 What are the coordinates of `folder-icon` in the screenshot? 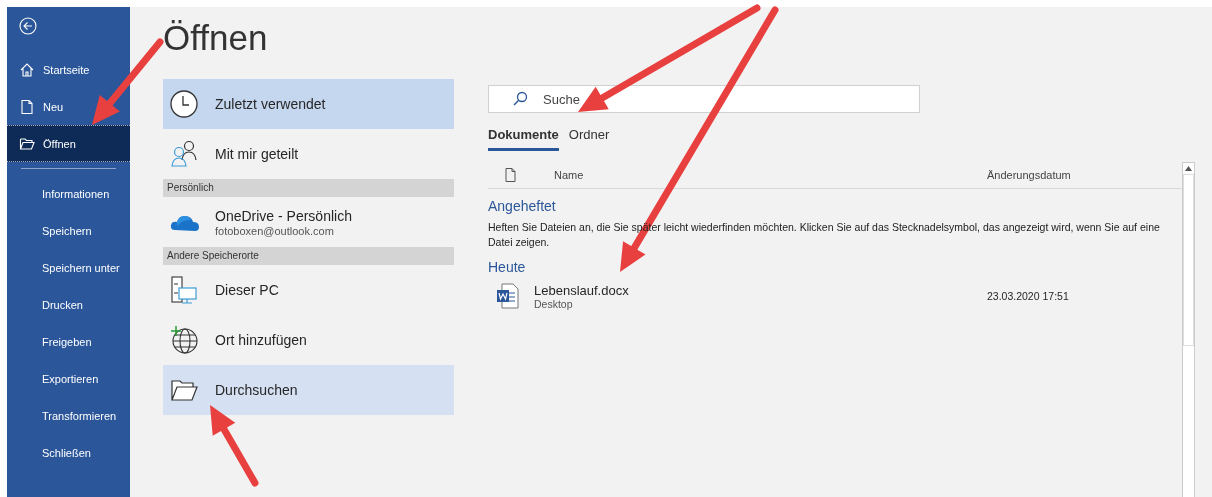 It's located at (27, 143).